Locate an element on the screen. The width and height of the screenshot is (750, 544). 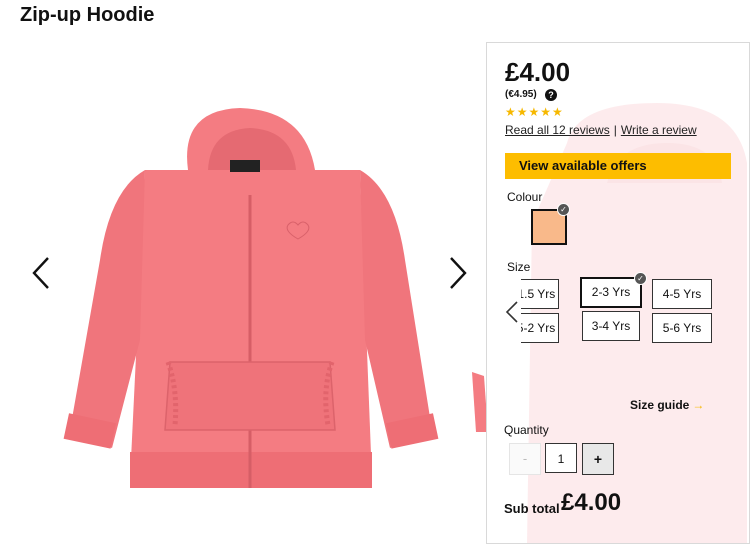
question-circle-icon: ? is located at coordinates (551, 95).